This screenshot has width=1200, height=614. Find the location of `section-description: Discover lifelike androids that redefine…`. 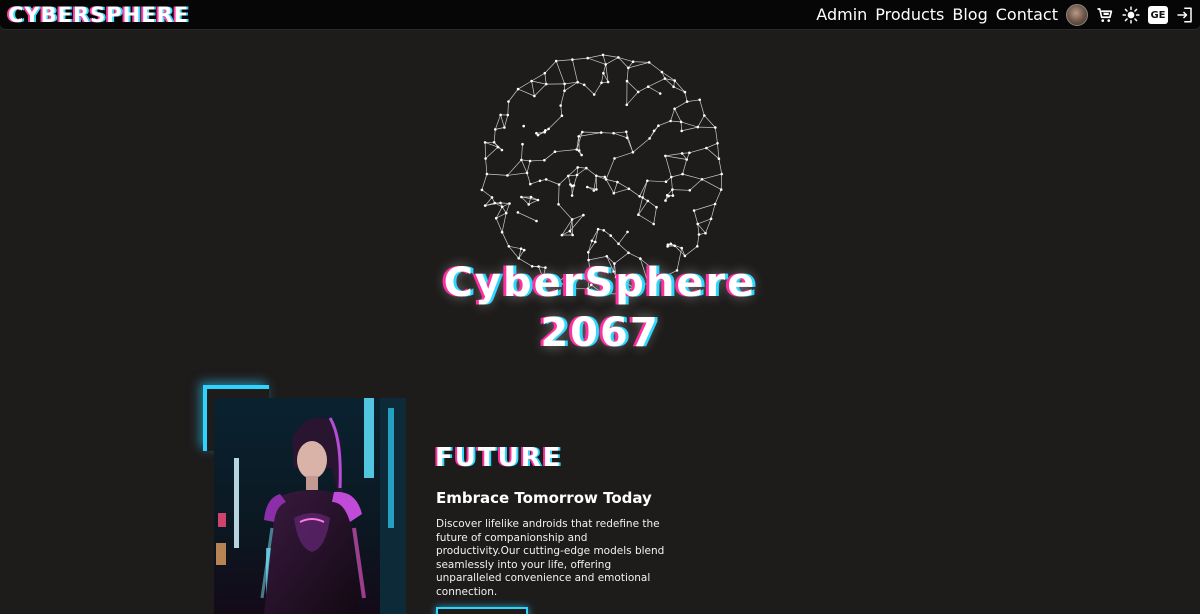

section-description: Discover lifelike androids that redefine… is located at coordinates (550, 558).